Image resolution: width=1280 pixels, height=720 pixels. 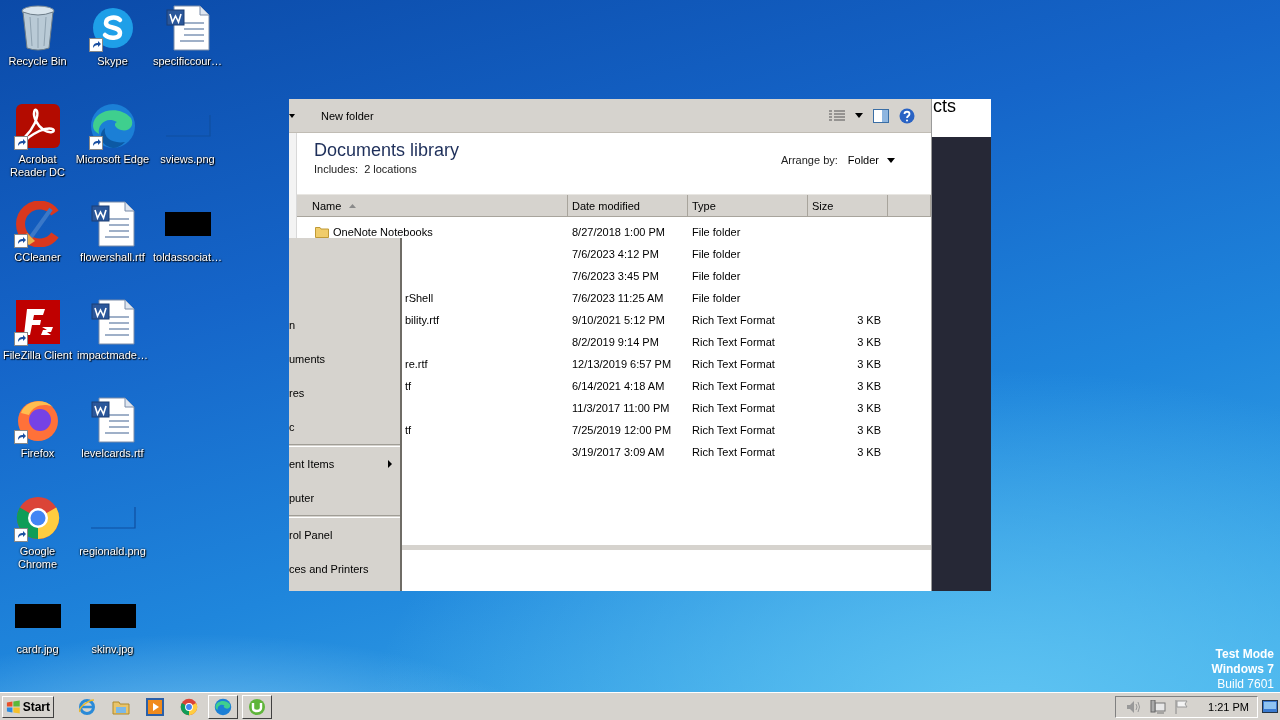 What do you see at coordinates (344, 535) in the screenshot?
I see `menu-item: rol Panel` at bounding box center [344, 535].